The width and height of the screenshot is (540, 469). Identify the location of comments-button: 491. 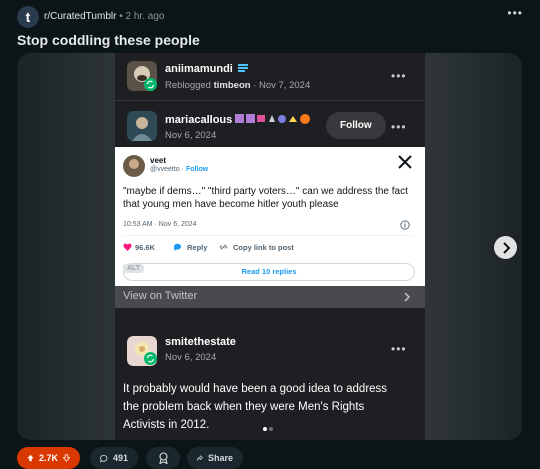
(114, 458).